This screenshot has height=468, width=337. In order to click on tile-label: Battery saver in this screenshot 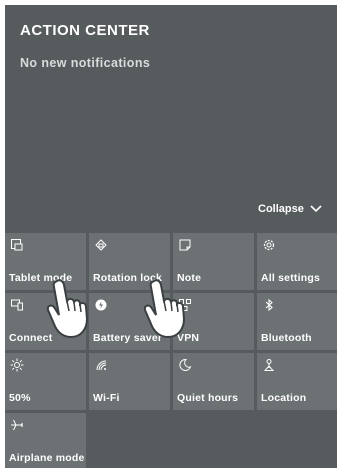, I will do `click(128, 338)`.